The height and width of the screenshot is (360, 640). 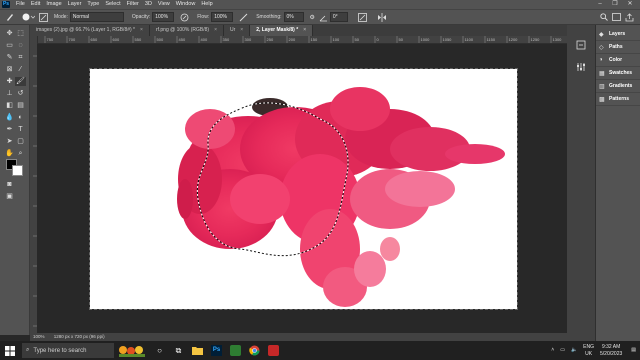 I want to click on chrome-icon, so click(x=254, y=350).